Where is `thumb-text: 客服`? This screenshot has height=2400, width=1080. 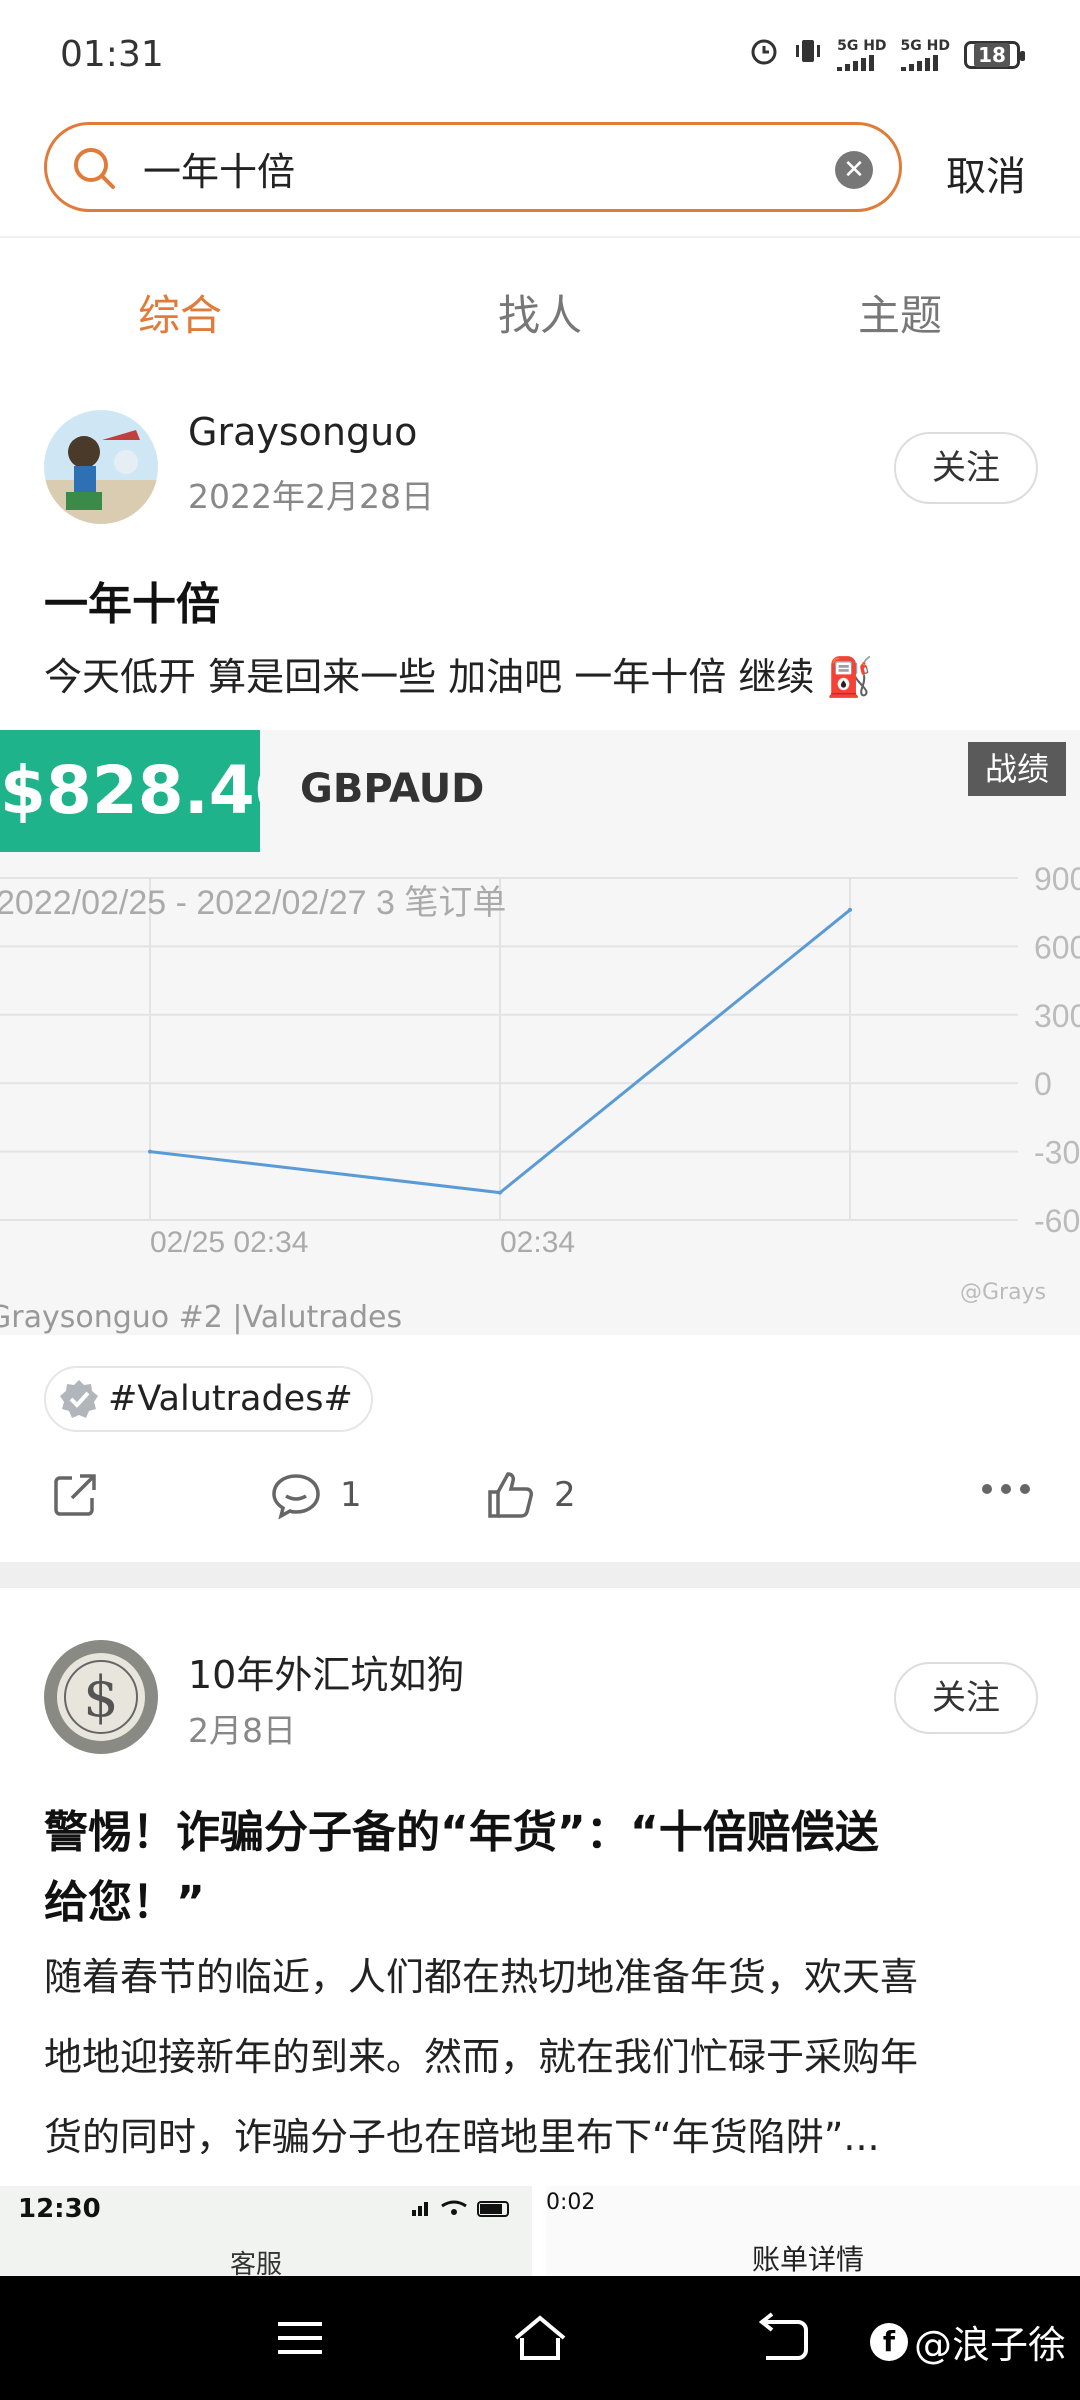
thumb-text: 客服 is located at coordinates (256, 2263).